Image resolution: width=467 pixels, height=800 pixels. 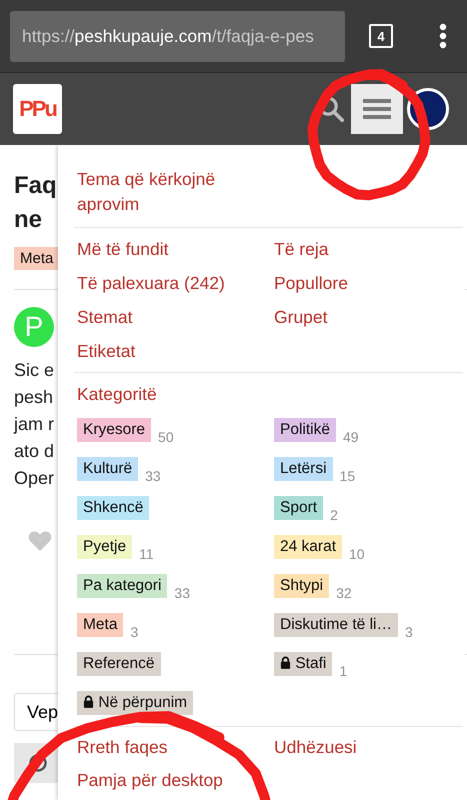 What do you see at coordinates (308, 547) in the screenshot?
I see `category-tag: 24 karat` at bounding box center [308, 547].